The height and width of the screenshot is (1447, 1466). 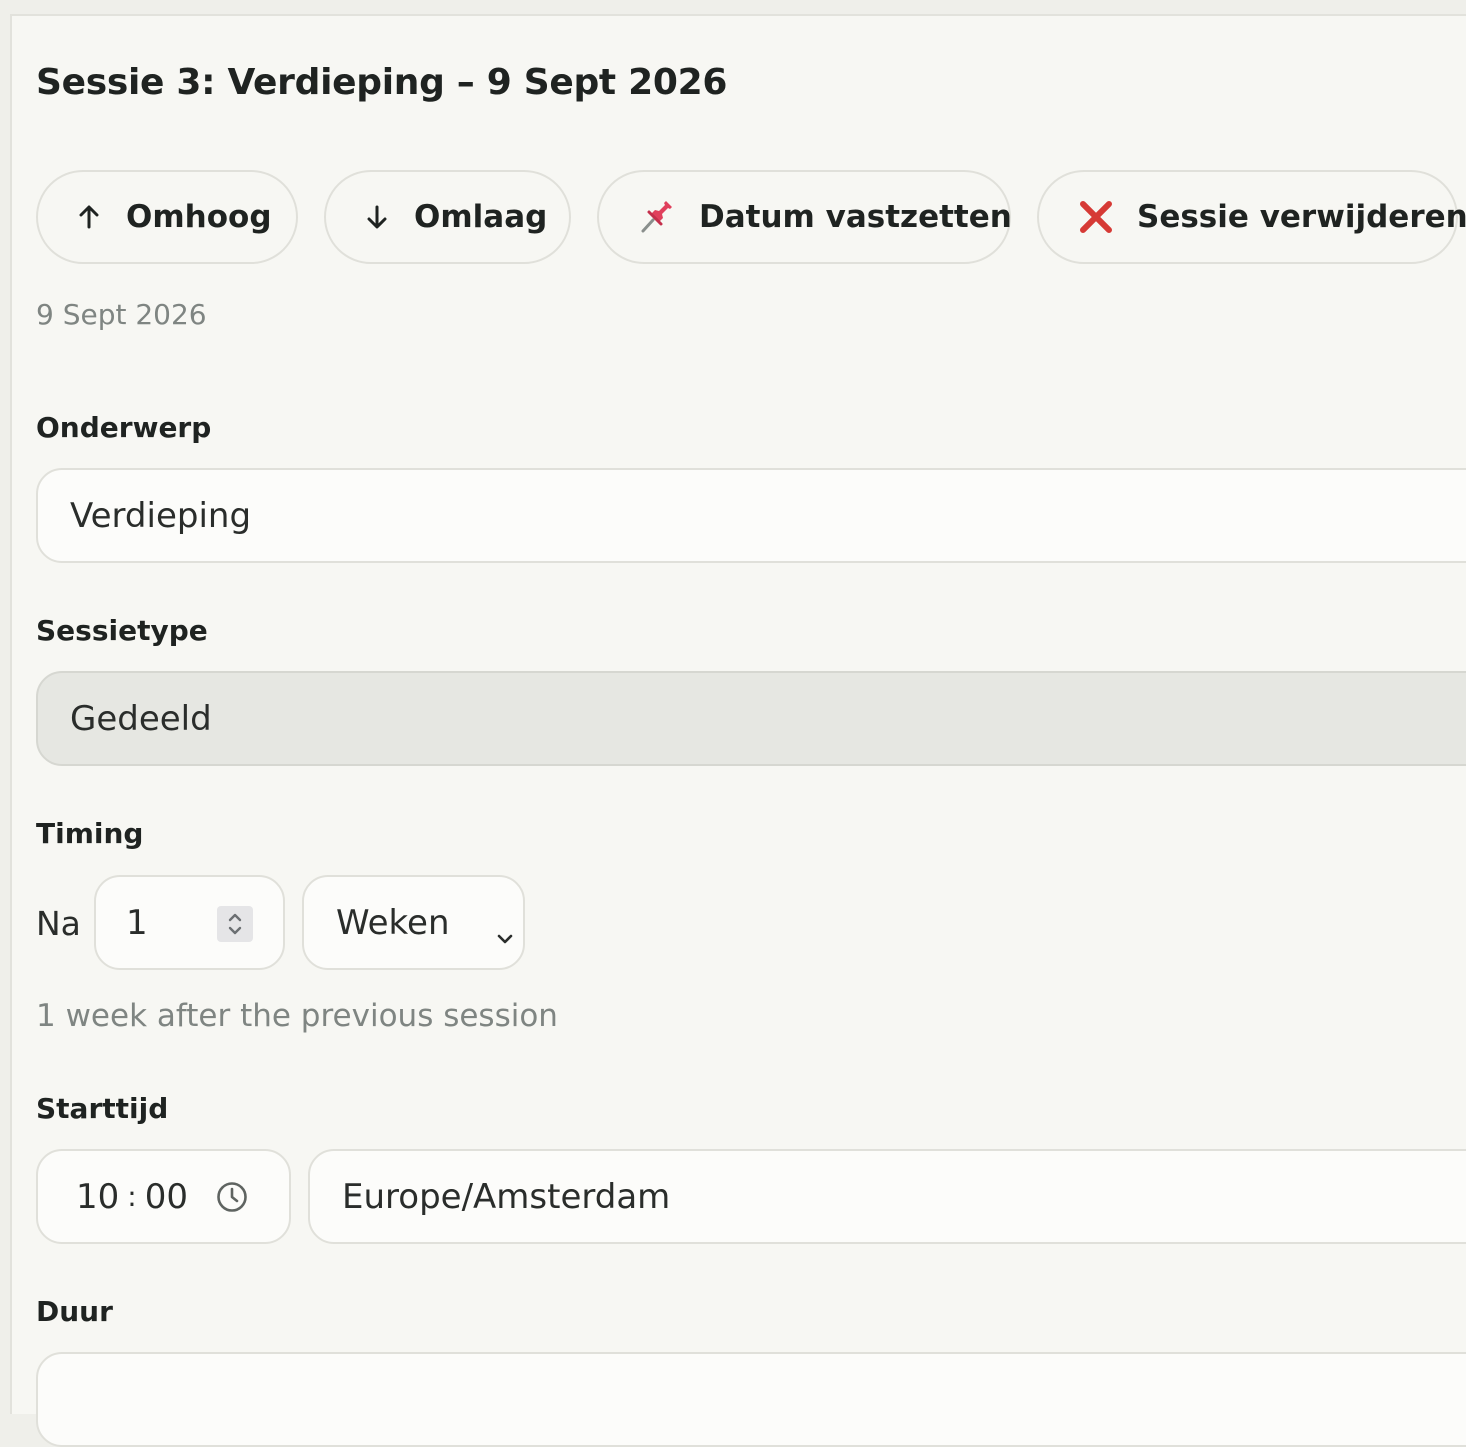 I want to click on timing-label: Timing, so click(x=90, y=833).